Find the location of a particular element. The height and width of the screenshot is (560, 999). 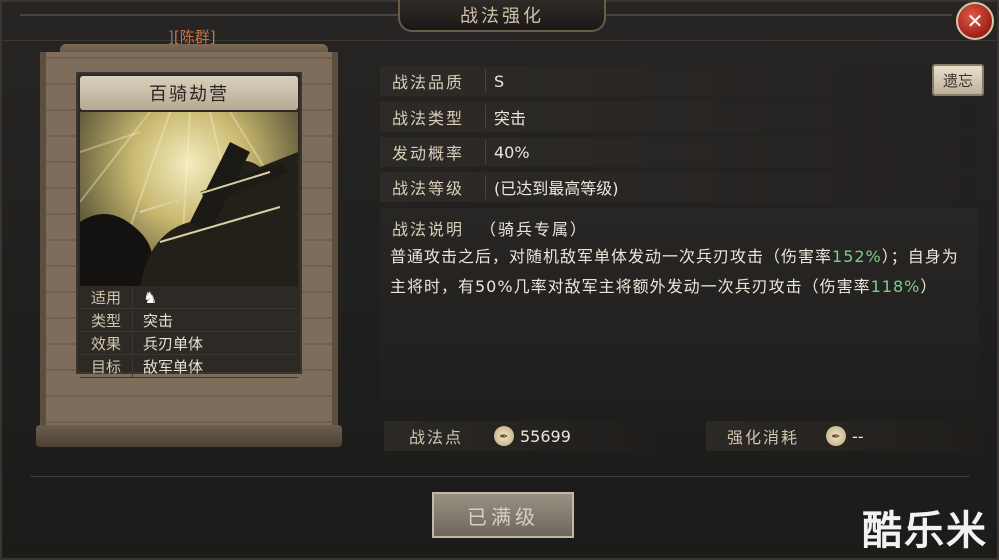

level-value: (已达到最高等级) is located at coordinates (556, 188).